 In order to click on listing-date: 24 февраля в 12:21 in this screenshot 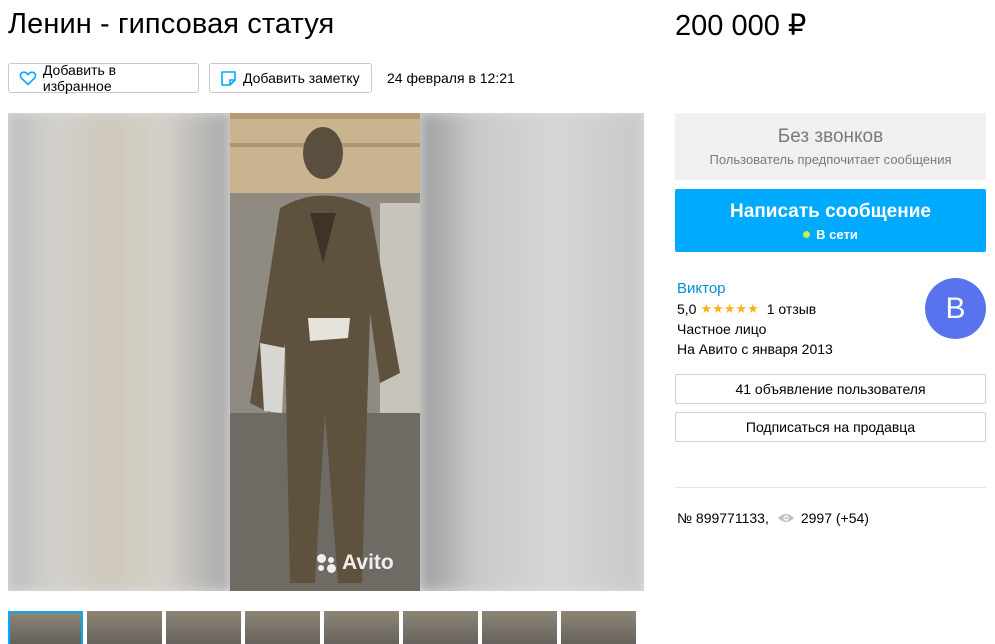, I will do `click(451, 78)`.